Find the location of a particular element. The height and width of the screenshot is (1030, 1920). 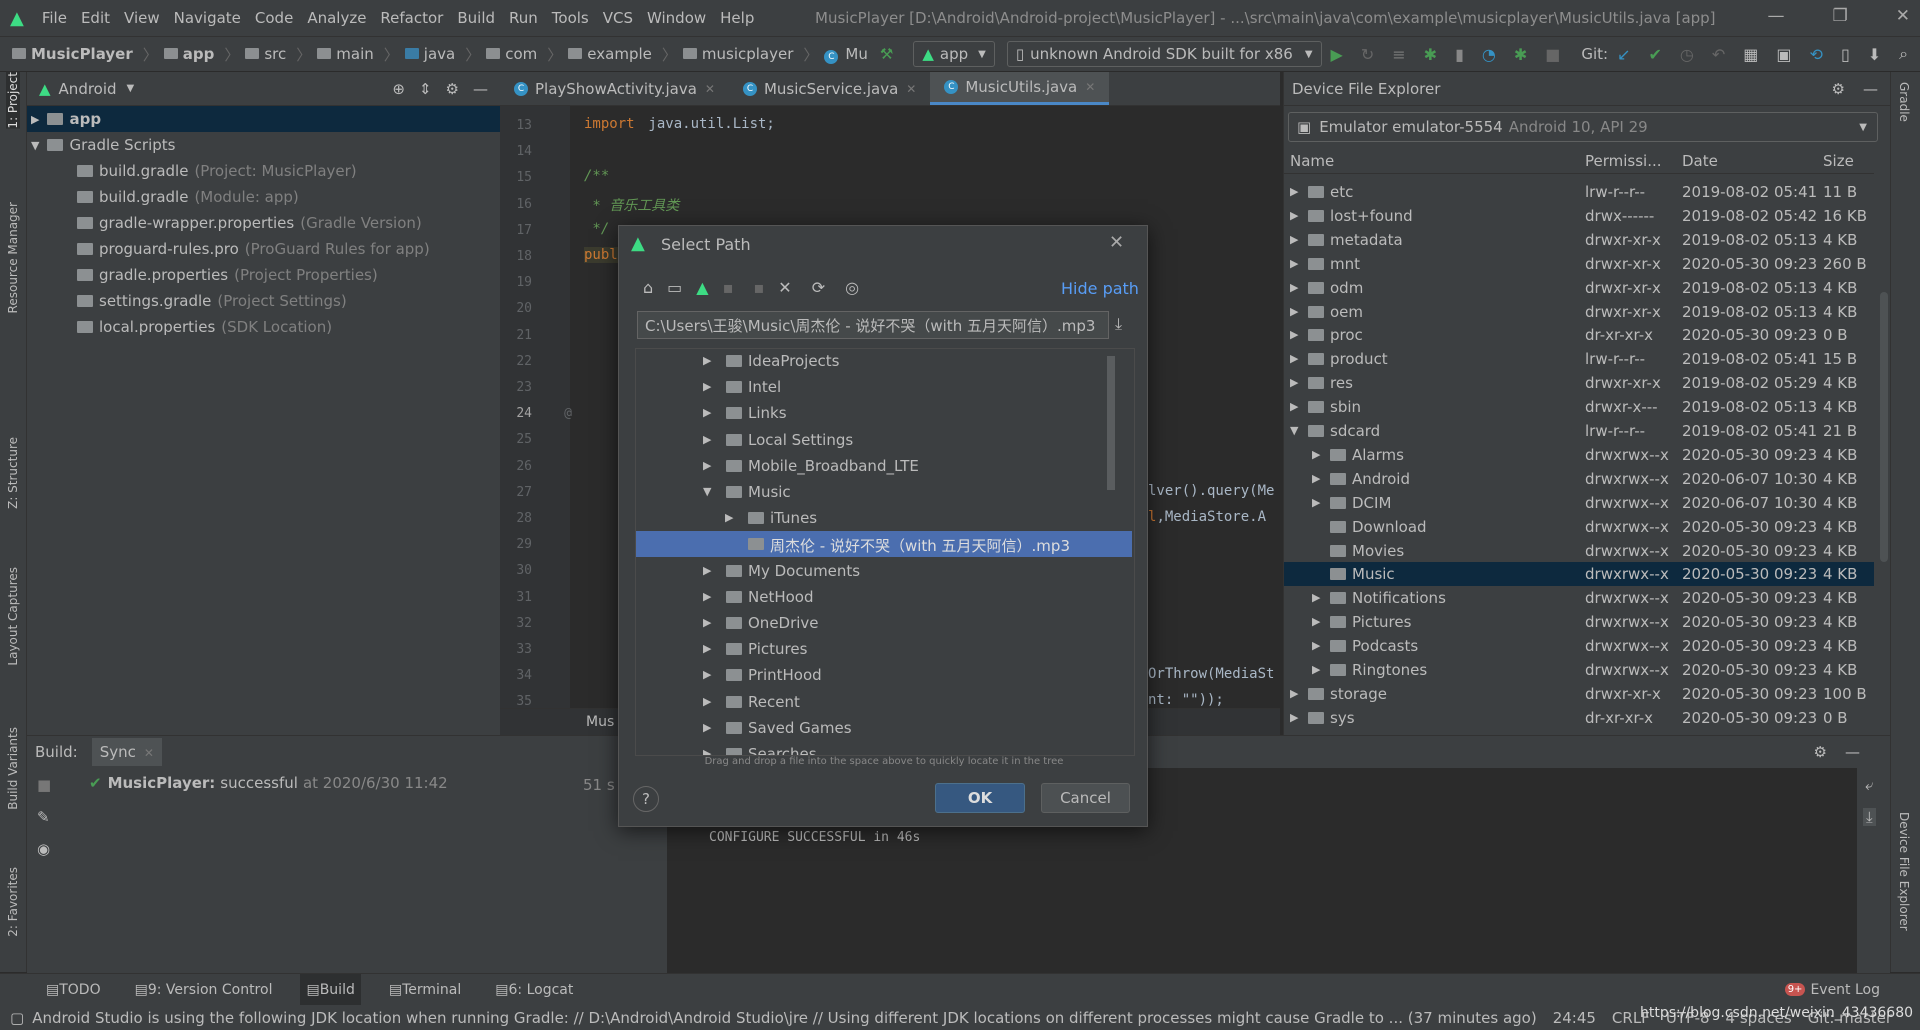

file-row: ▶ oem drwxr-xr-x 2019-08-02 05:13 4 KB is located at coordinates (1579, 312).